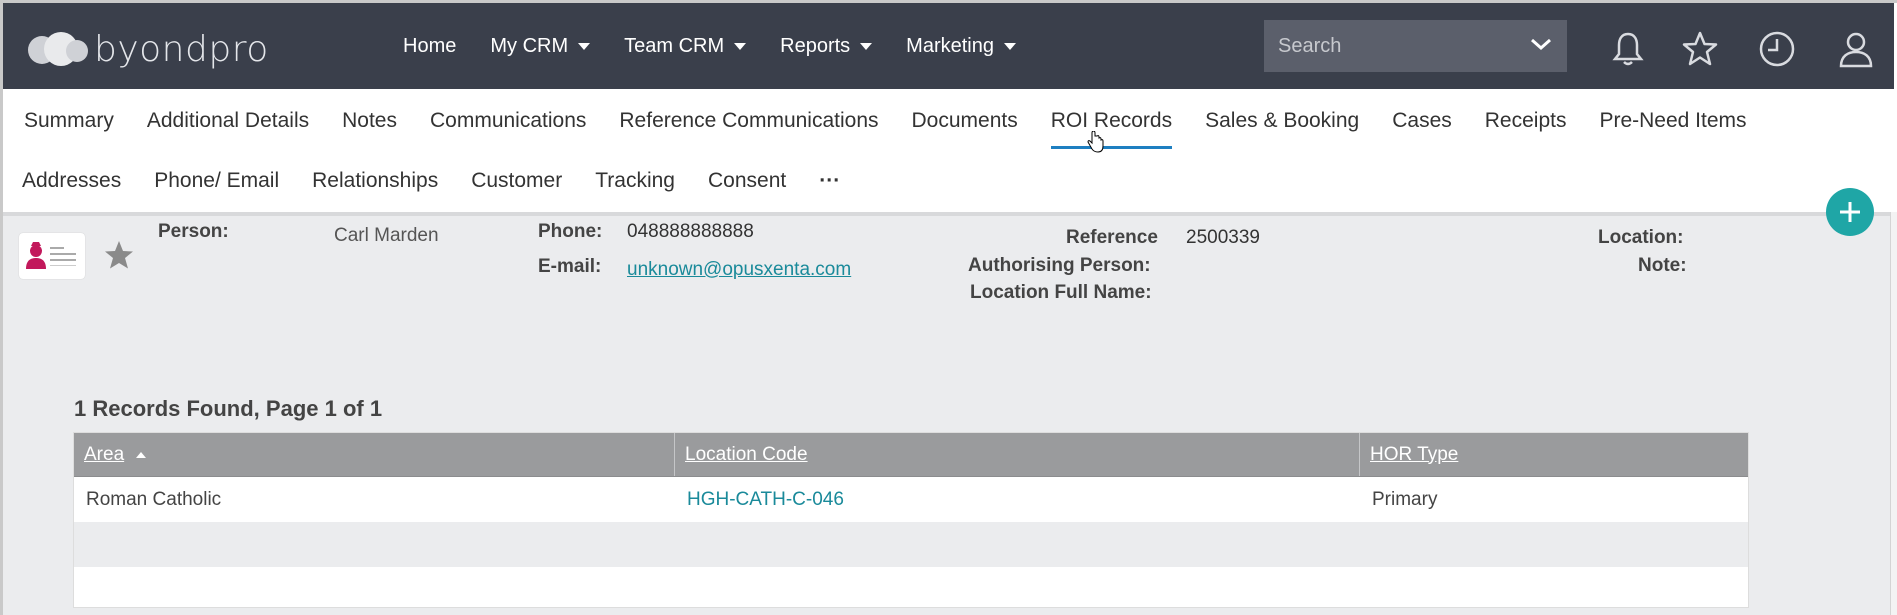  I want to click on nav-my-crm-label: My CRM, so click(529, 45).